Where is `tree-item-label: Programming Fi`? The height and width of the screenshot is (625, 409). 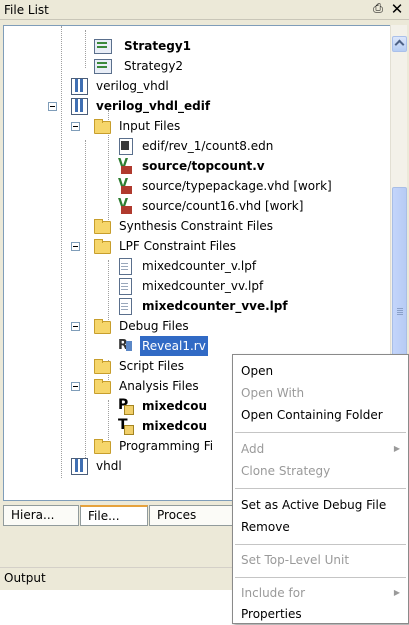
tree-item-label: Programming Fi is located at coordinates (166, 446).